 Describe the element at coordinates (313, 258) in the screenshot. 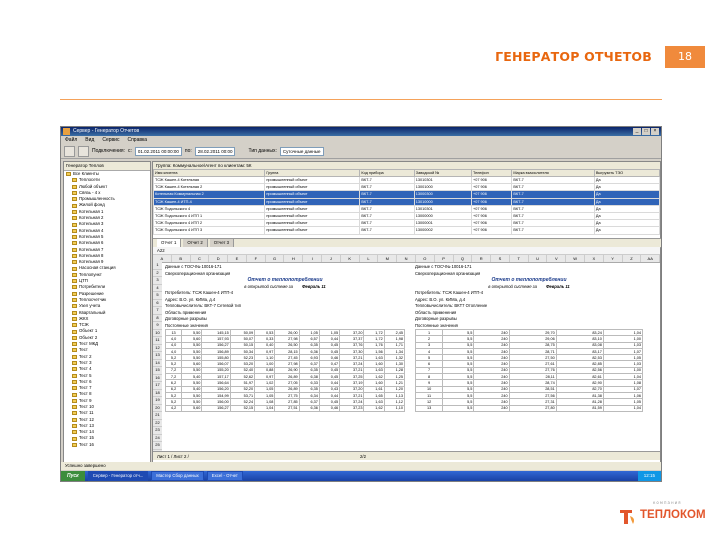

I see `sheet-column-header: I` at that location.